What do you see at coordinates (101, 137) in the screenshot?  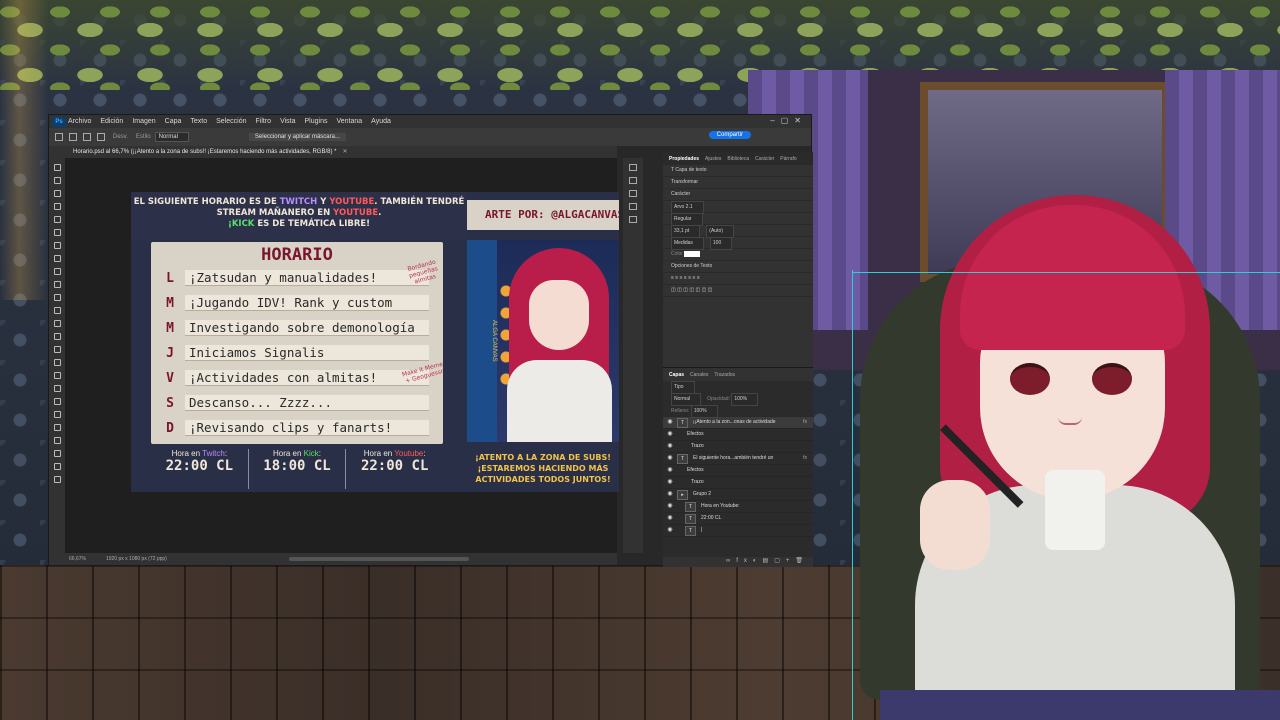 I see `add-selection-icon` at bounding box center [101, 137].